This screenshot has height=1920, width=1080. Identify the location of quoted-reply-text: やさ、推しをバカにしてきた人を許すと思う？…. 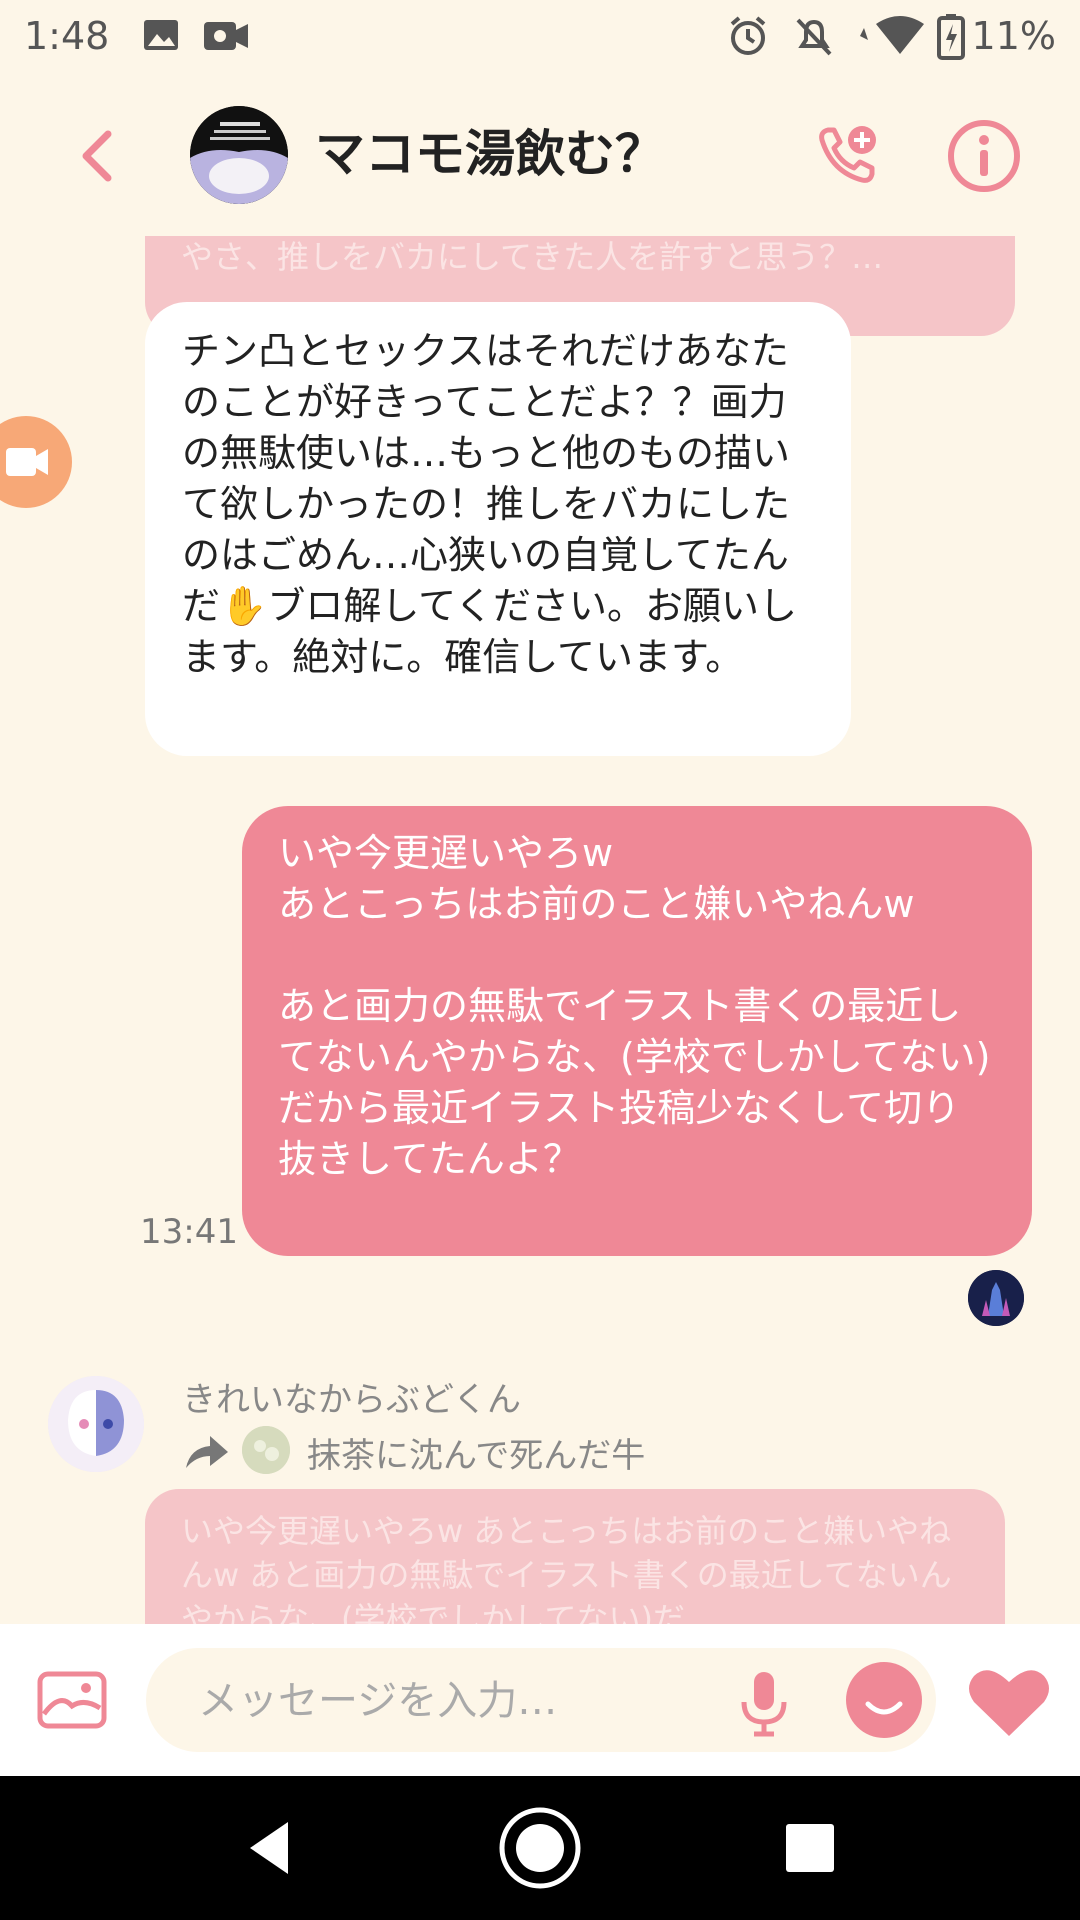
(532, 257).